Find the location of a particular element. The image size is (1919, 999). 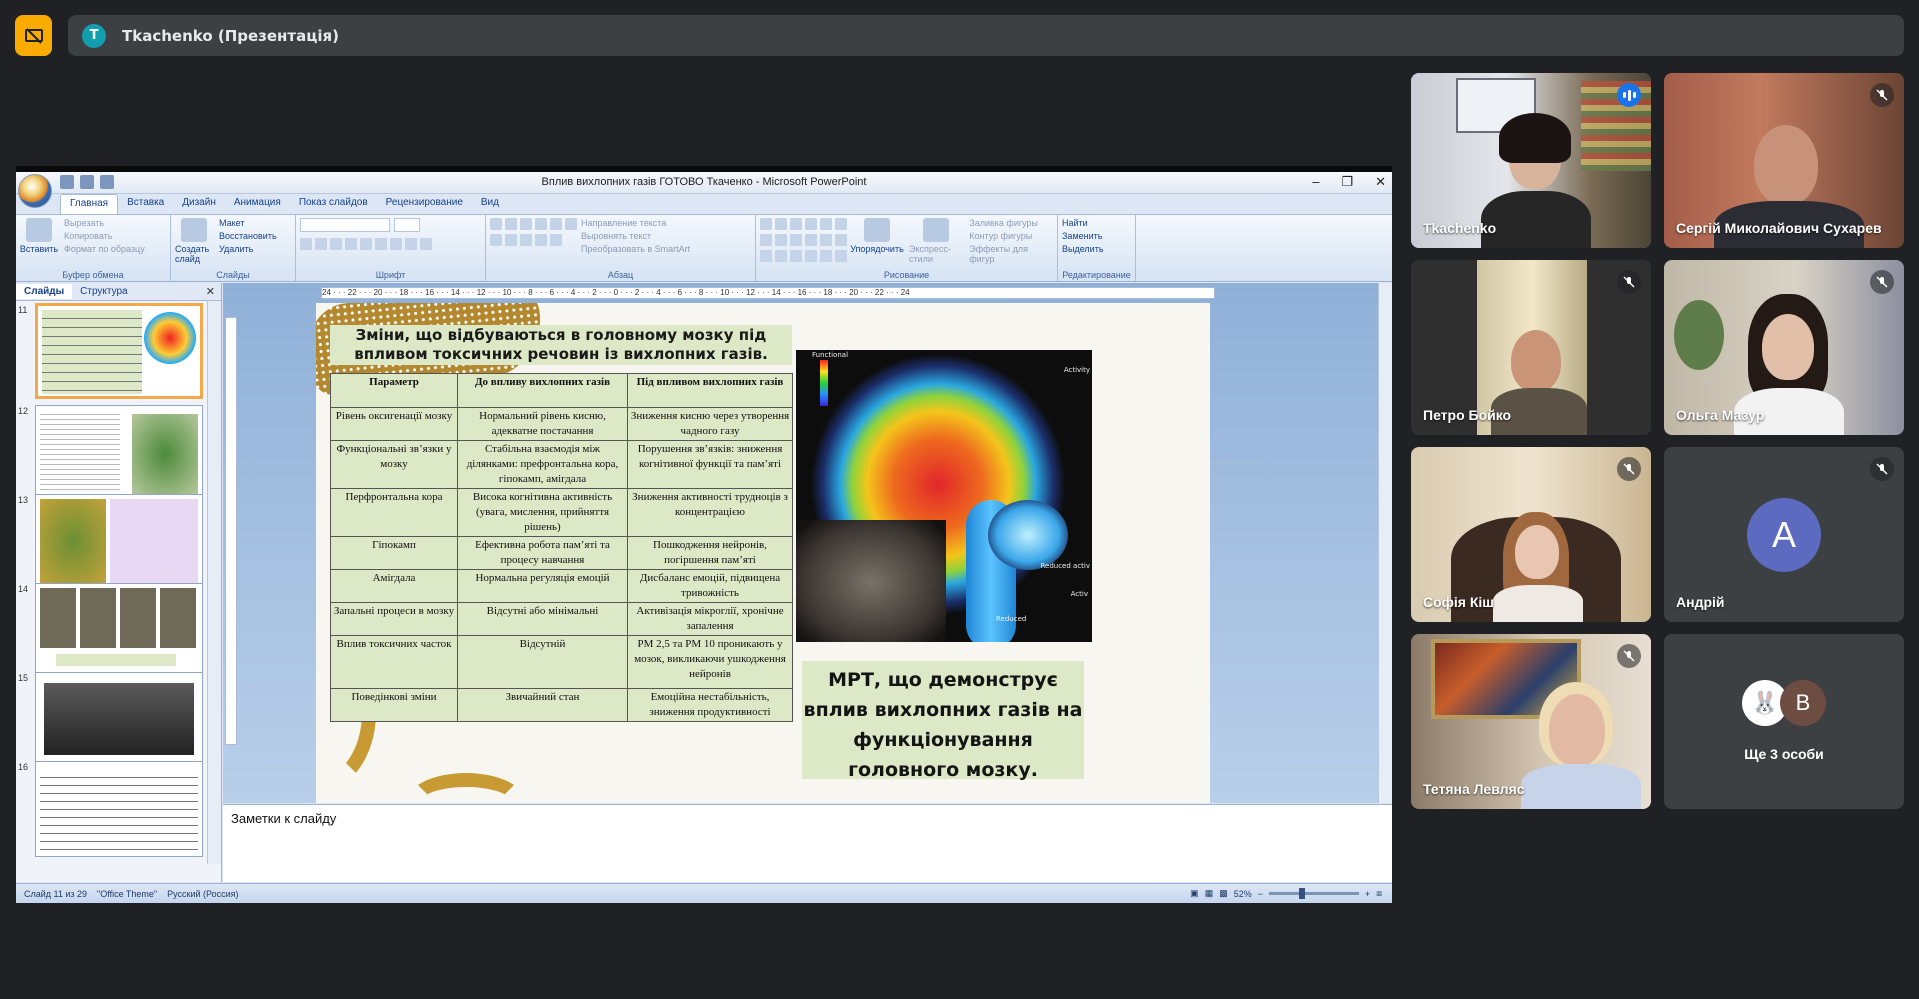

slide-number: 13 is located at coordinates (23, 500).